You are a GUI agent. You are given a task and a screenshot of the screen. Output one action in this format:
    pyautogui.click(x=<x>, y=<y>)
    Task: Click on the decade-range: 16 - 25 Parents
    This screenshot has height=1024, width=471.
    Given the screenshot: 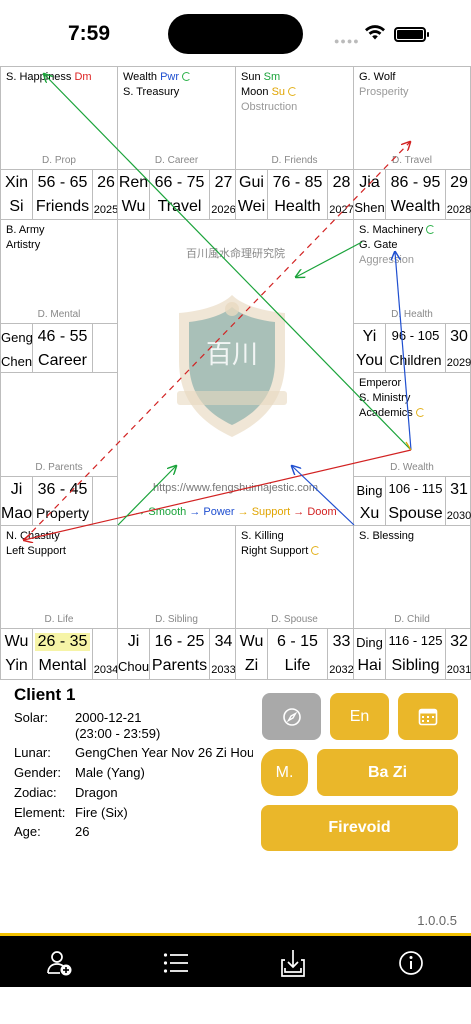 What is the action you would take?
    pyautogui.click(x=179, y=654)
    